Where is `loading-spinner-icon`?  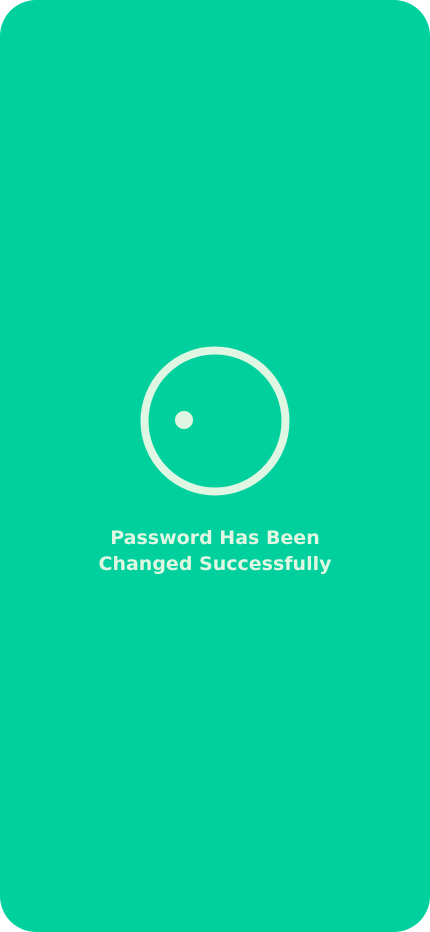
loading-spinner-icon is located at coordinates (215, 422).